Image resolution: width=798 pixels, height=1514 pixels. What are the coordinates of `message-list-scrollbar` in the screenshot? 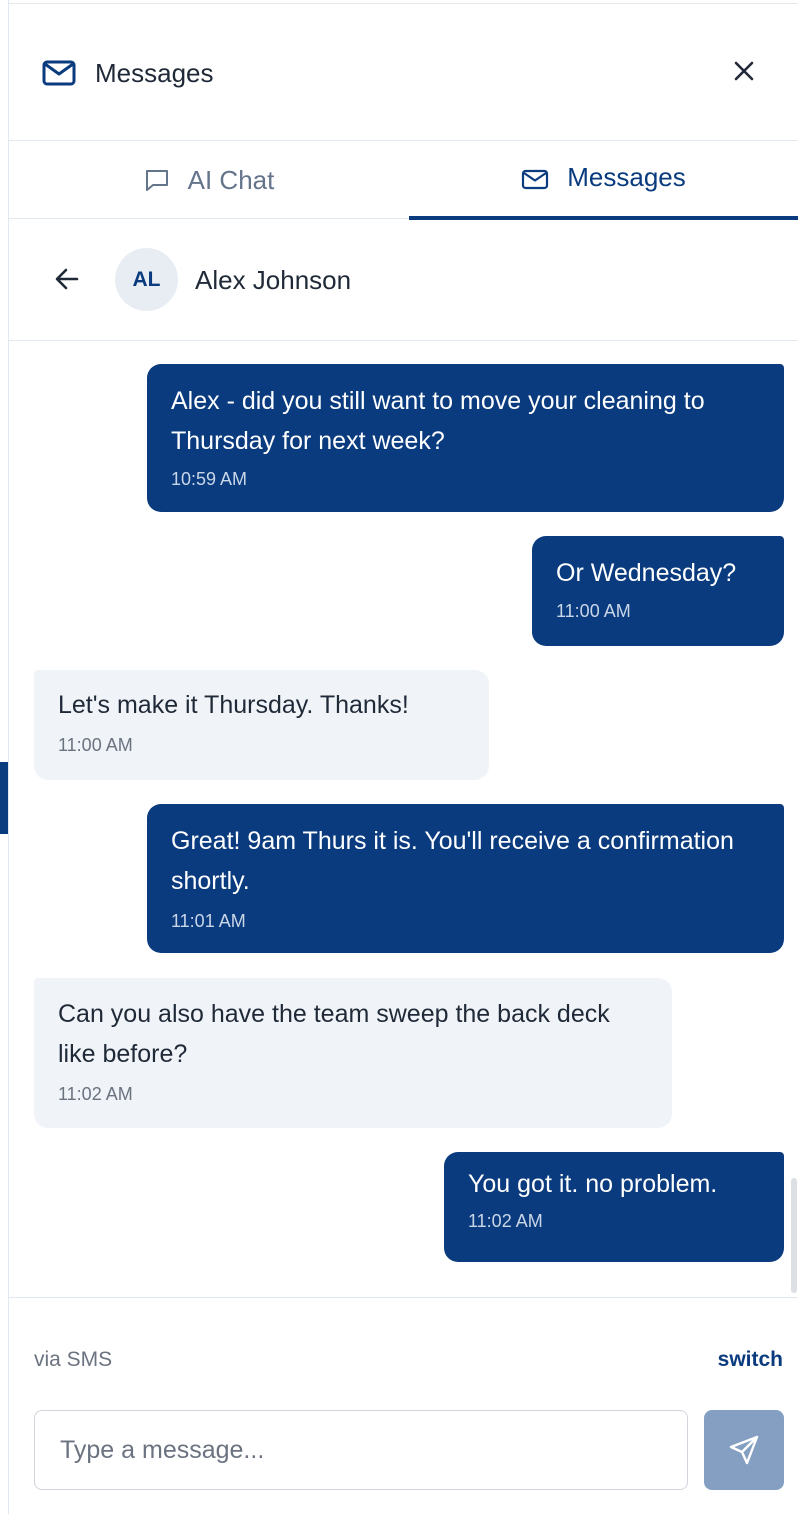 It's located at (794, 1235).